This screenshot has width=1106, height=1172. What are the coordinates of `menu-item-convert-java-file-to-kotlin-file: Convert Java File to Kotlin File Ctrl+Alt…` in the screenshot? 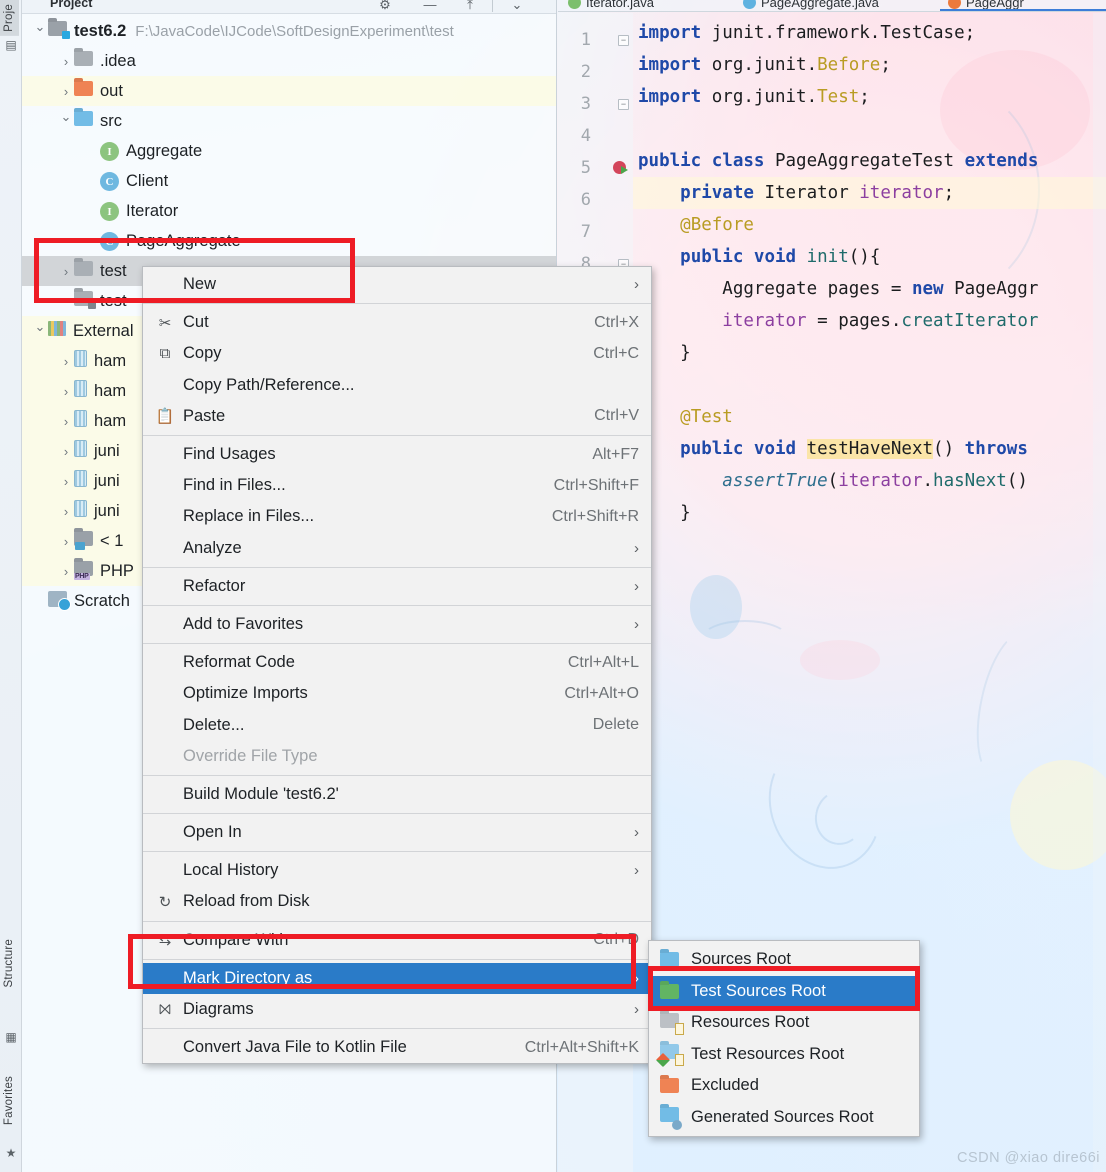 It's located at (397, 1047).